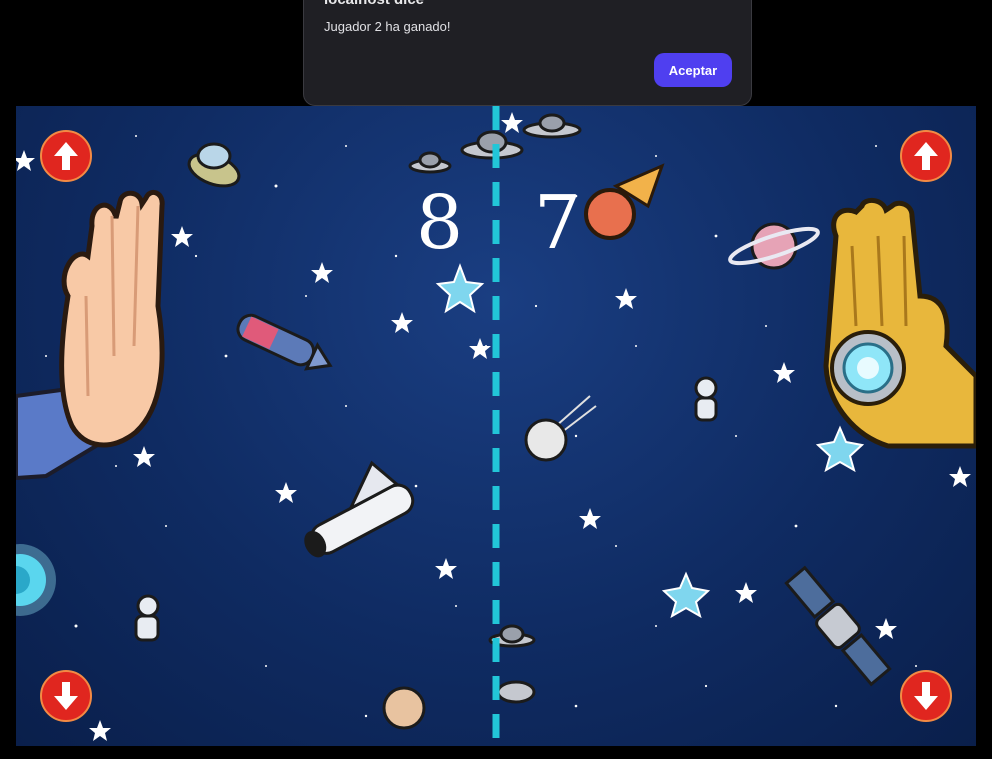 The height and width of the screenshot is (759, 992). What do you see at coordinates (560, 428) in the screenshot?
I see `satellite-sphere-decoration` at bounding box center [560, 428].